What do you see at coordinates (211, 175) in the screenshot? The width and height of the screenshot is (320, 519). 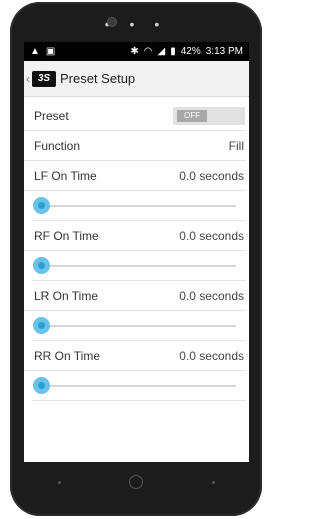 I see `lf-on-time-value: 0.0 seconds` at bounding box center [211, 175].